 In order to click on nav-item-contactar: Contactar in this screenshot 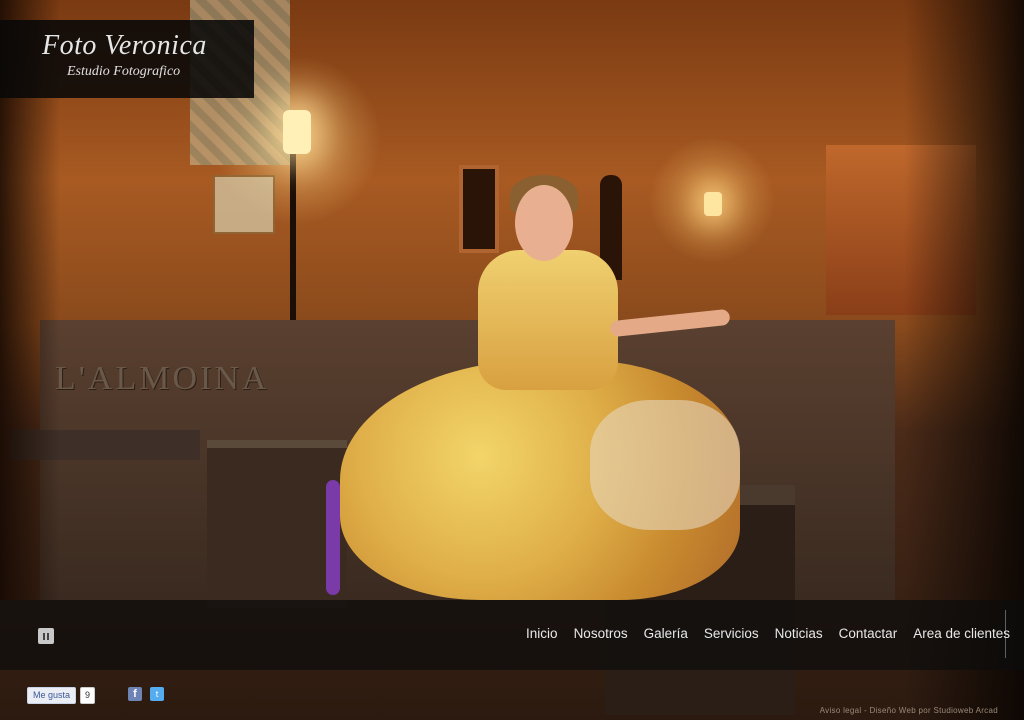, I will do `click(868, 633)`.